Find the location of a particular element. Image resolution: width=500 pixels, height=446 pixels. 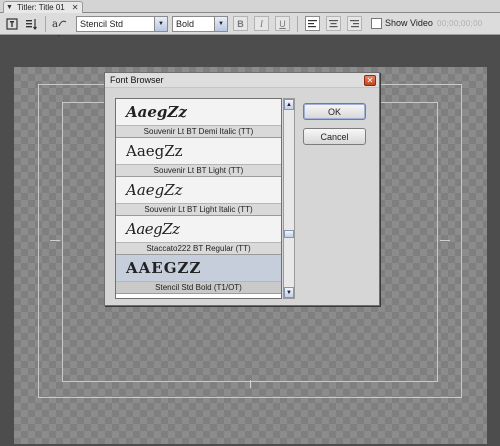

show-video-label: Show Video is located at coordinates (409, 23).